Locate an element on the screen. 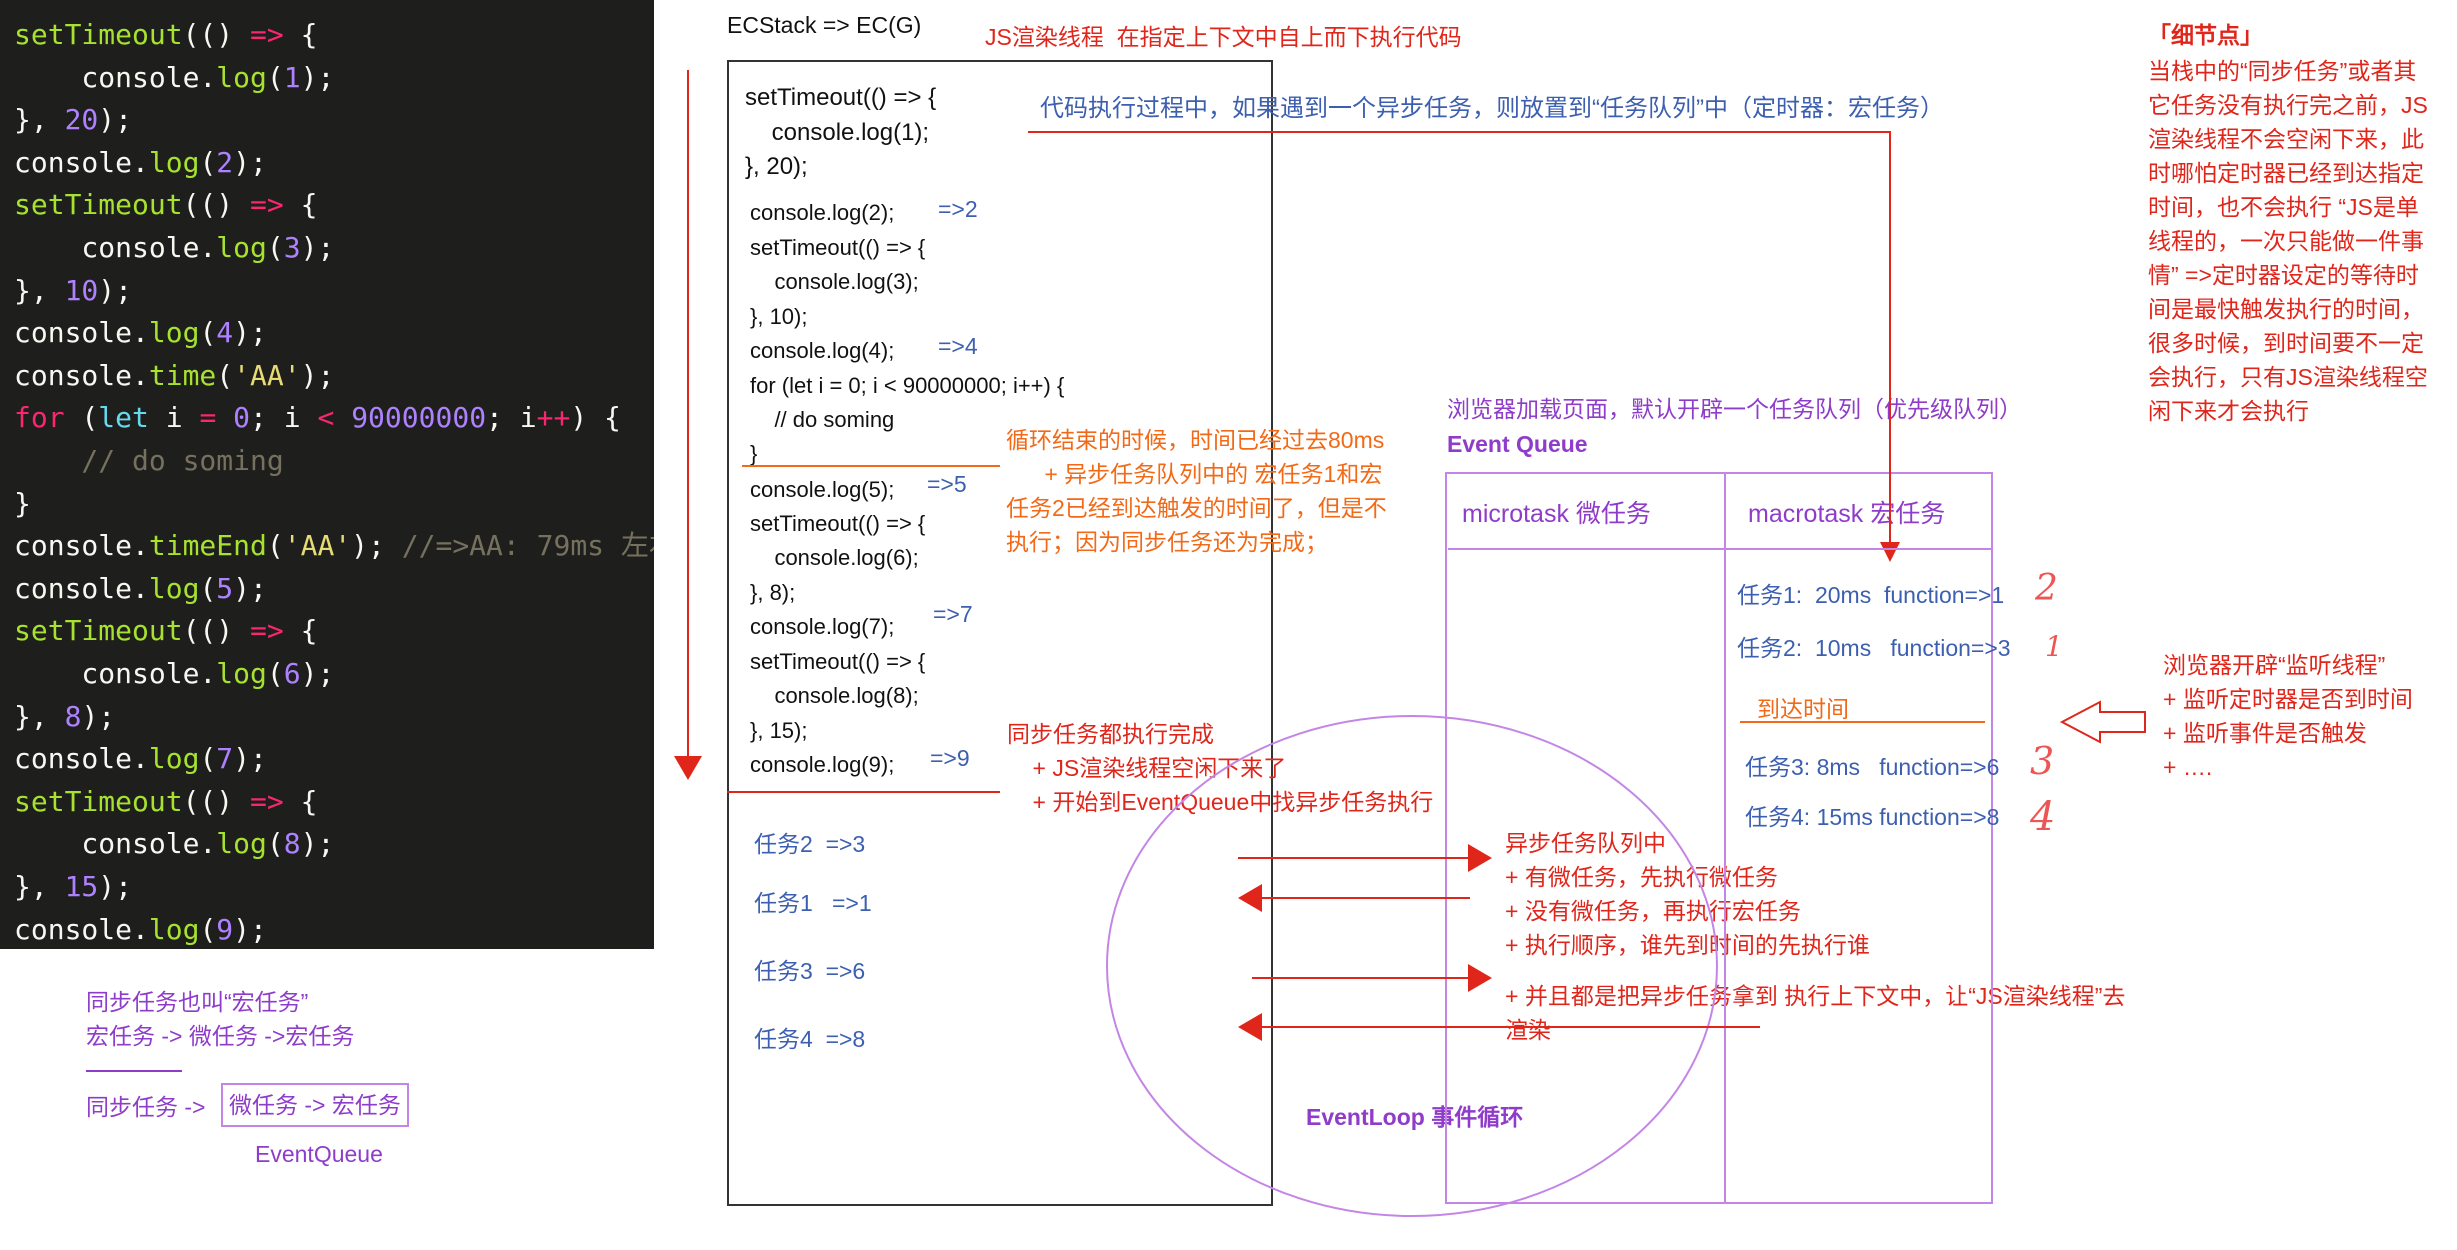  async-push-arrow is located at coordinates (1464, 346).